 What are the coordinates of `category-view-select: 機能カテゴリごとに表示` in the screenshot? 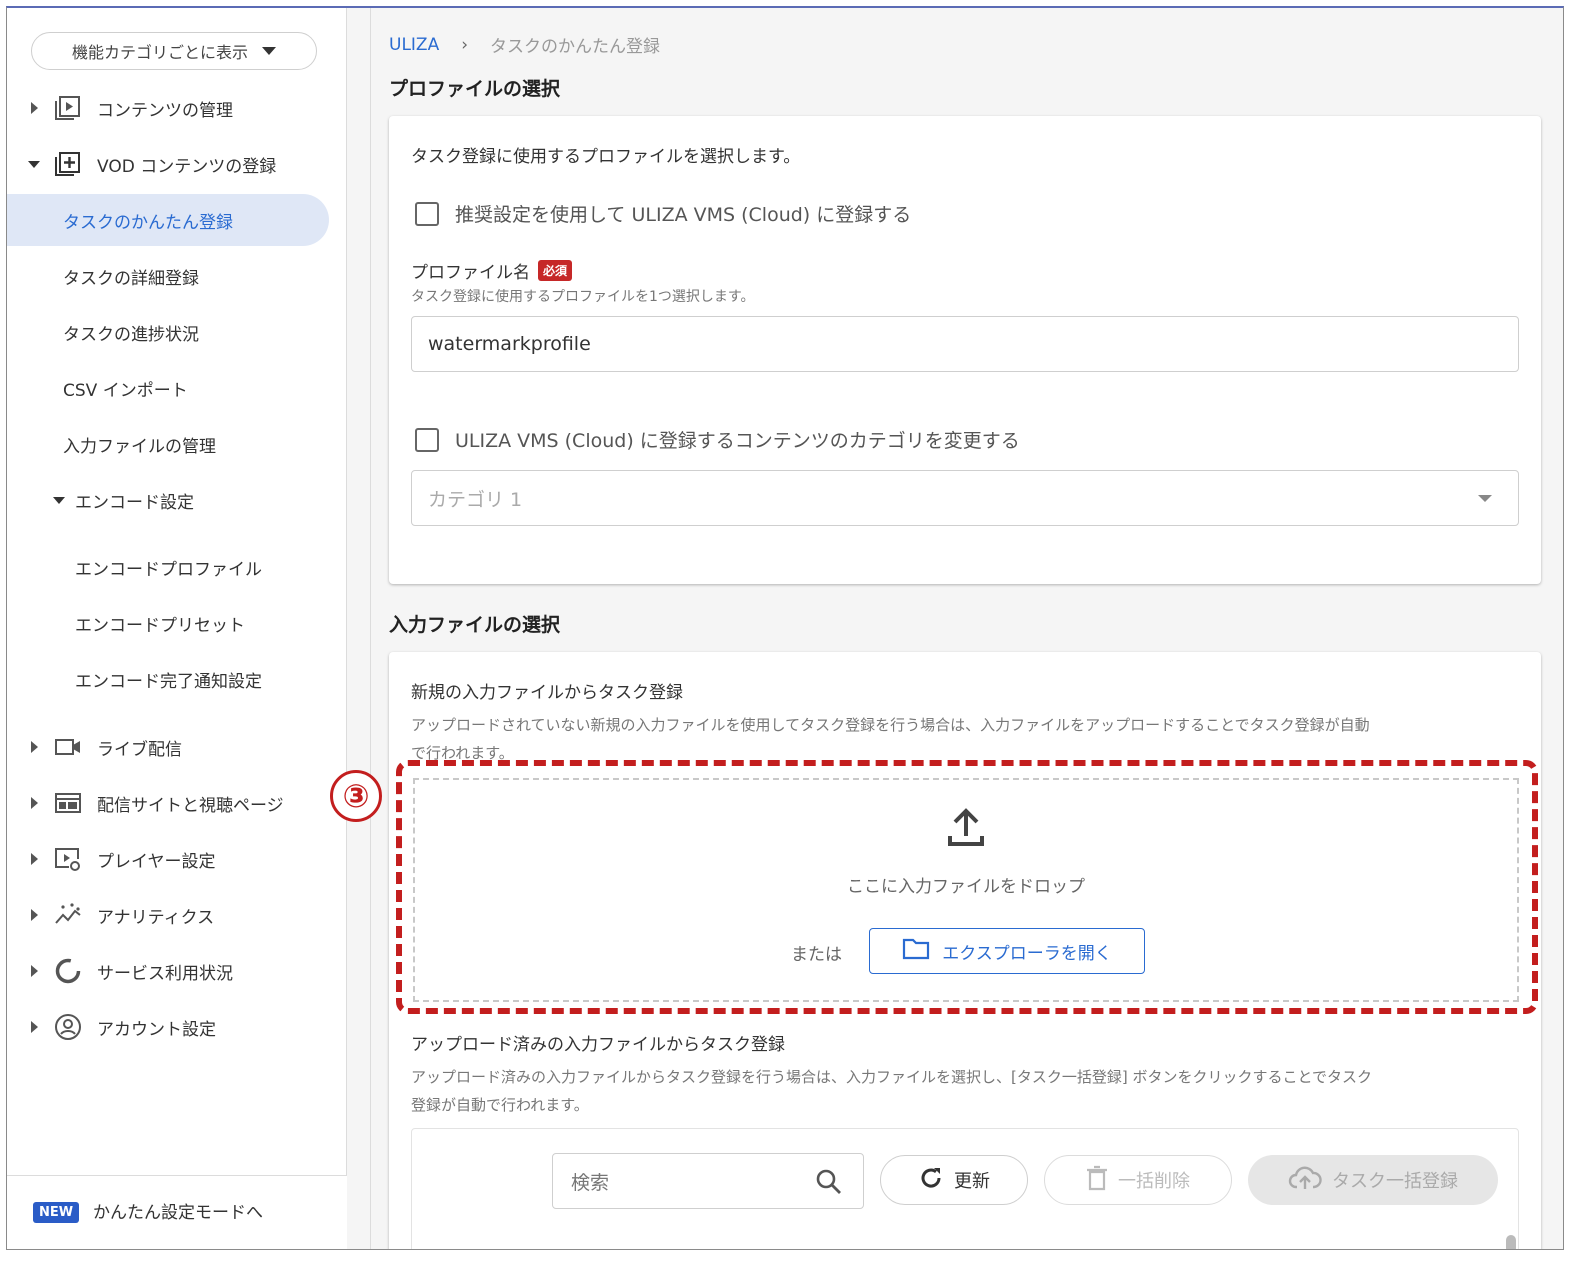 It's located at (174, 51).